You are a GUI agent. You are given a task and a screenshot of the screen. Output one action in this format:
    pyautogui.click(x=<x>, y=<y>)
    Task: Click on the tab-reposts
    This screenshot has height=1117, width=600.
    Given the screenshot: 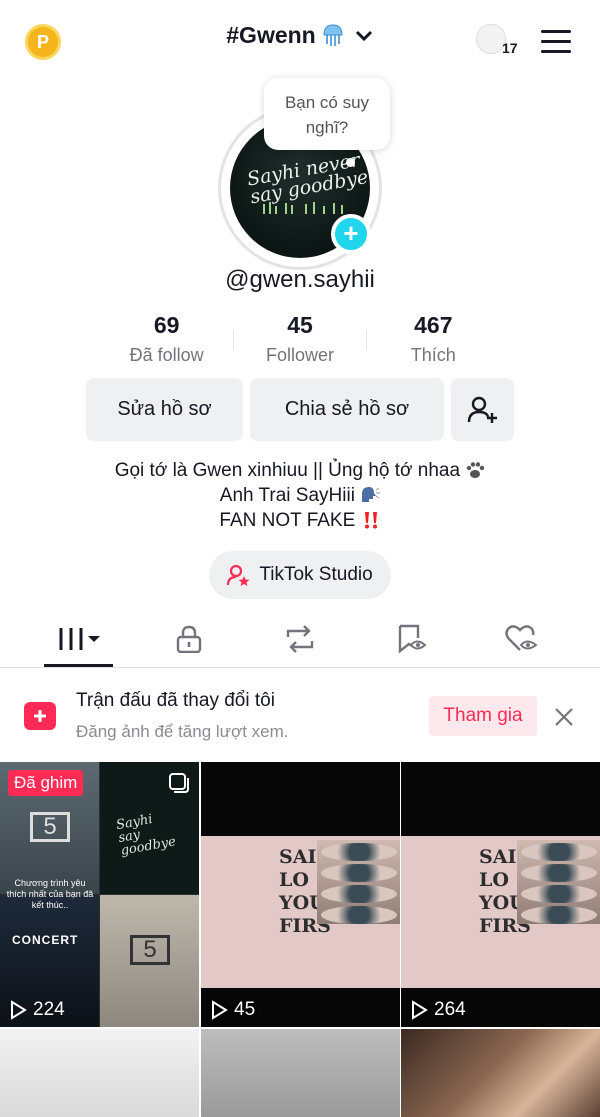 What is the action you would take?
    pyautogui.click(x=300, y=639)
    